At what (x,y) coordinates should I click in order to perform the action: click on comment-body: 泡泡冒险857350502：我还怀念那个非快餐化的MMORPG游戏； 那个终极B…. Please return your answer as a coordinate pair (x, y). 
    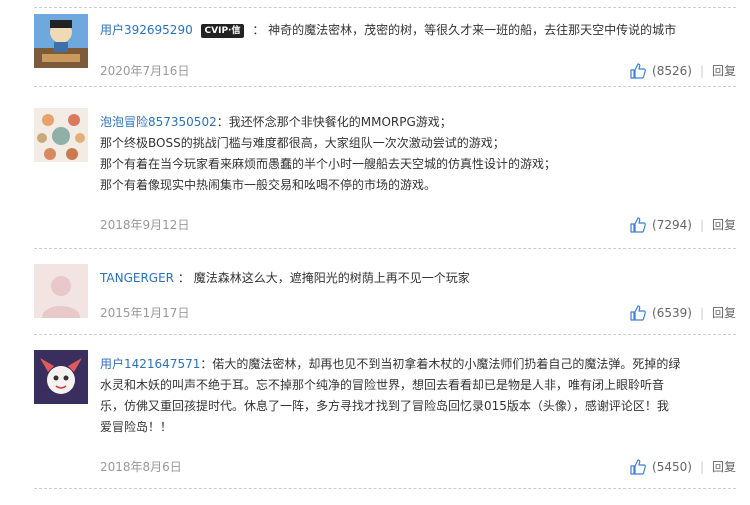
    Looking at the image, I should click on (418, 154).